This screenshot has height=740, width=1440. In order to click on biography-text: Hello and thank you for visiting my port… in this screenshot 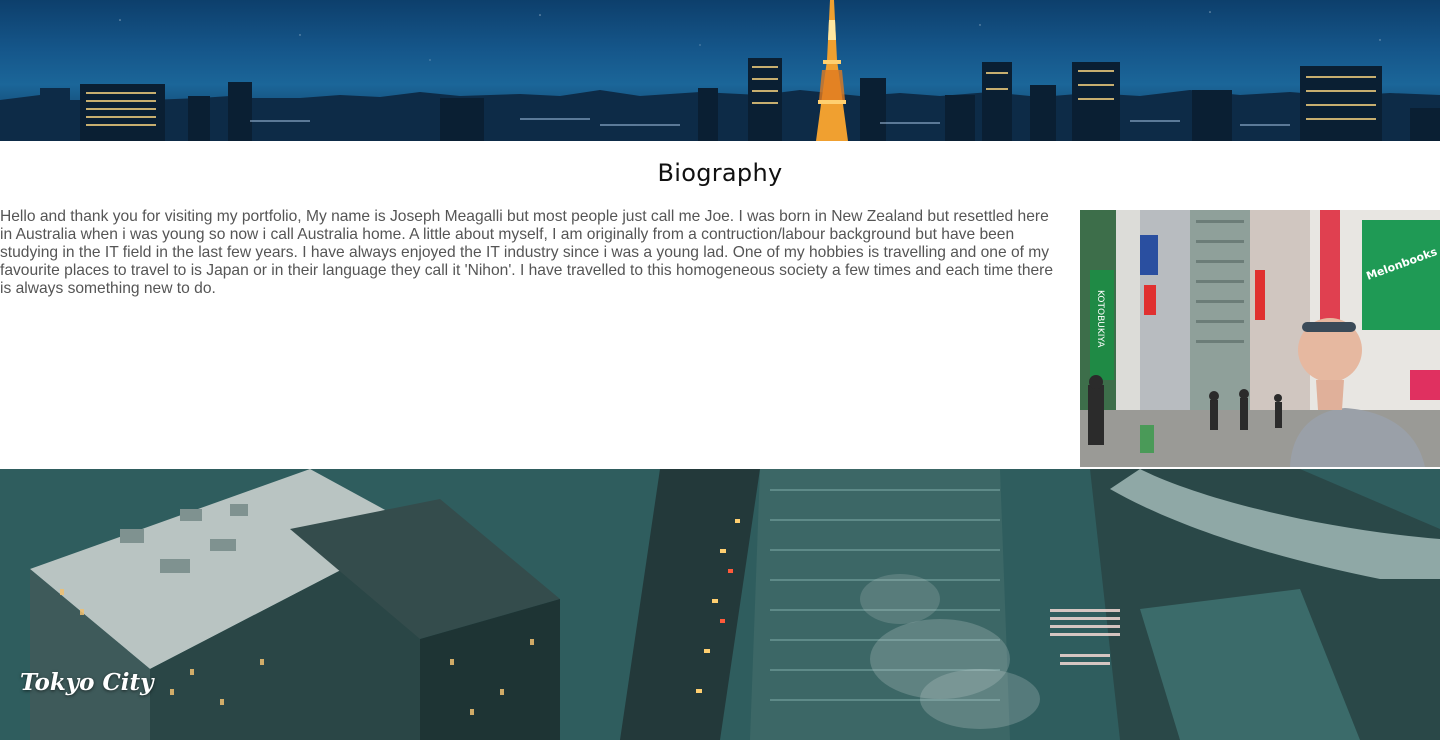, I will do `click(527, 252)`.